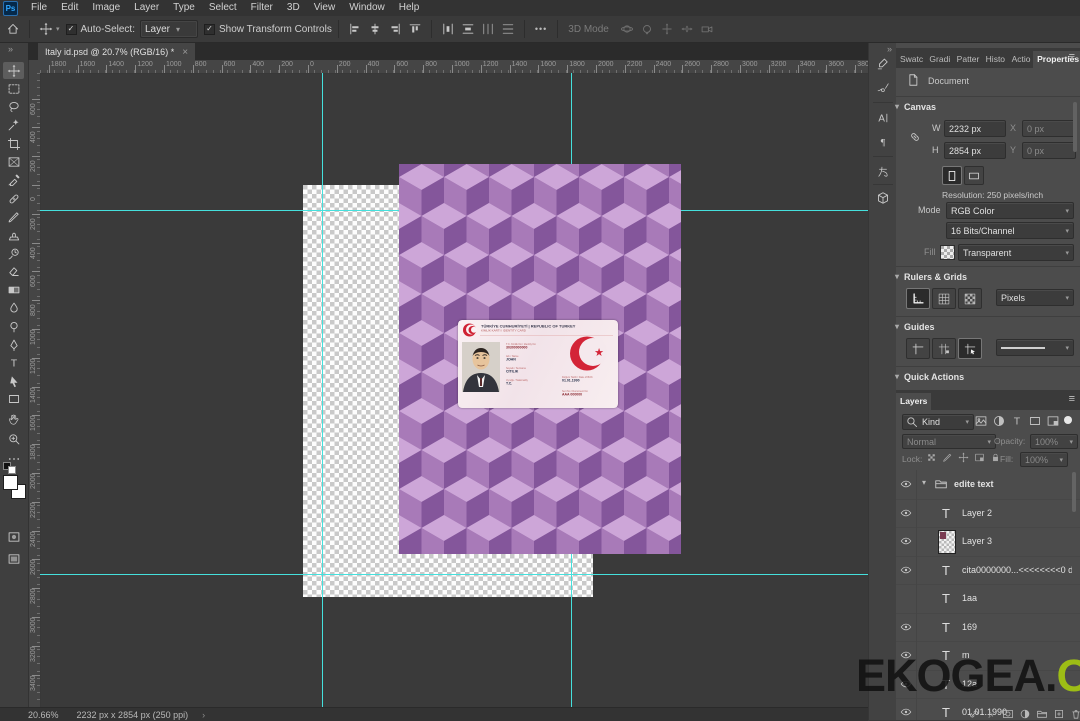 Image resolution: width=1080 pixels, height=721 pixels. Describe the element at coordinates (1010, 230) in the screenshot. I see `bit-depth-dropdown: 16 Bits/Channel ▾` at that location.